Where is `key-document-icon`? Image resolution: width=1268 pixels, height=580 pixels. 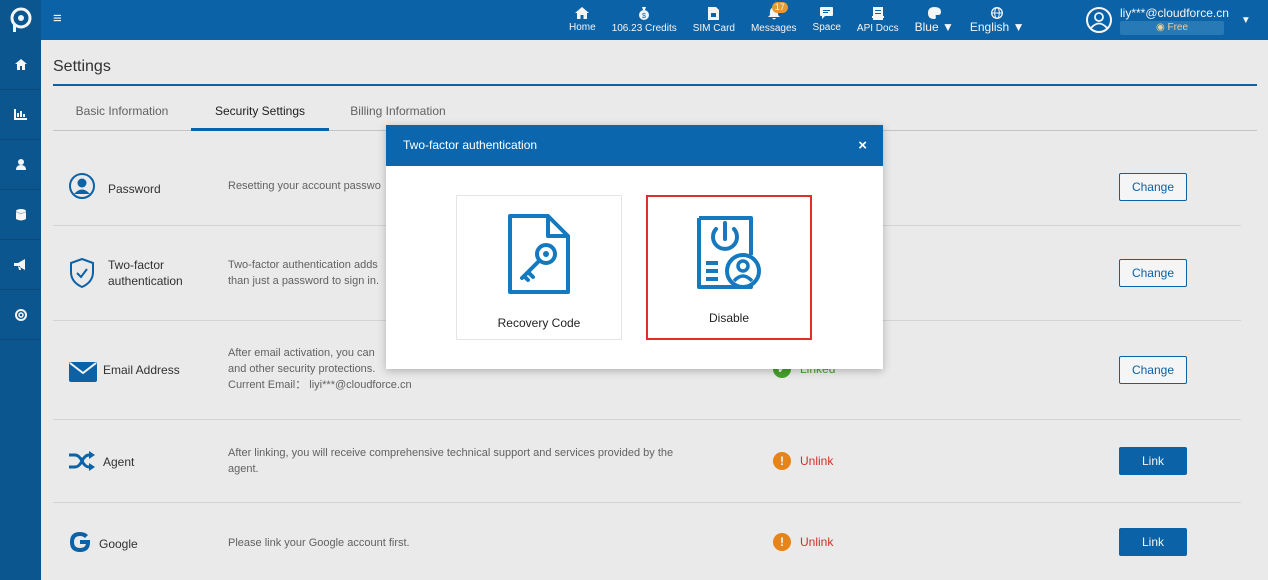 key-document-icon is located at coordinates (539, 254).